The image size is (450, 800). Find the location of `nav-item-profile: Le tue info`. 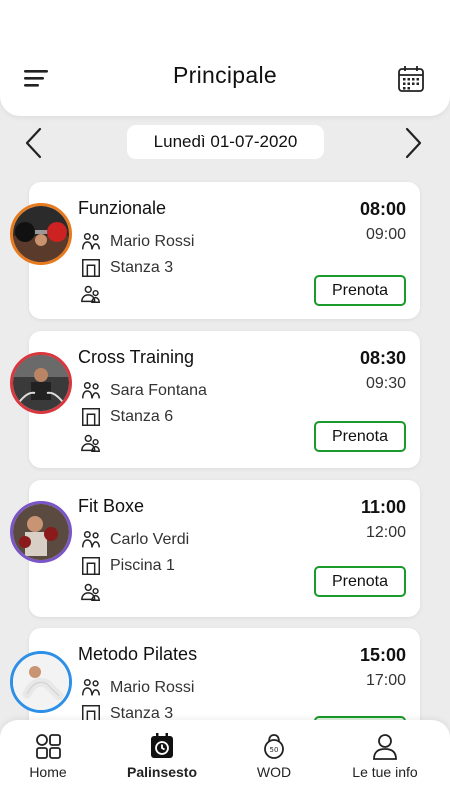

nav-item-profile: Le tue info is located at coordinates (385, 756).